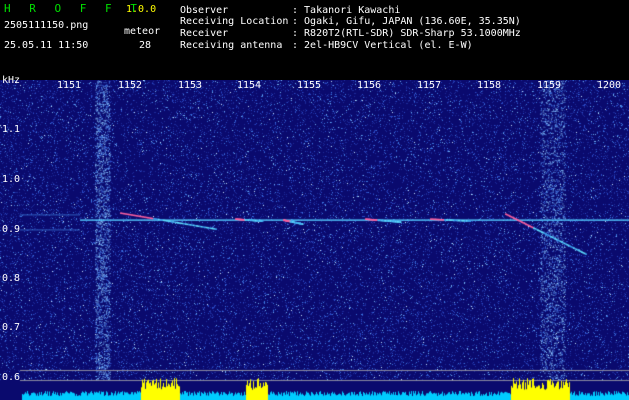 Image resolution: width=629 pixels, height=400 pixels. What do you see at coordinates (382, 45) in the screenshot?
I see `antenna-value: : 2el-HB9CV Vertical (el. E-W)` at bounding box center [382, 45].